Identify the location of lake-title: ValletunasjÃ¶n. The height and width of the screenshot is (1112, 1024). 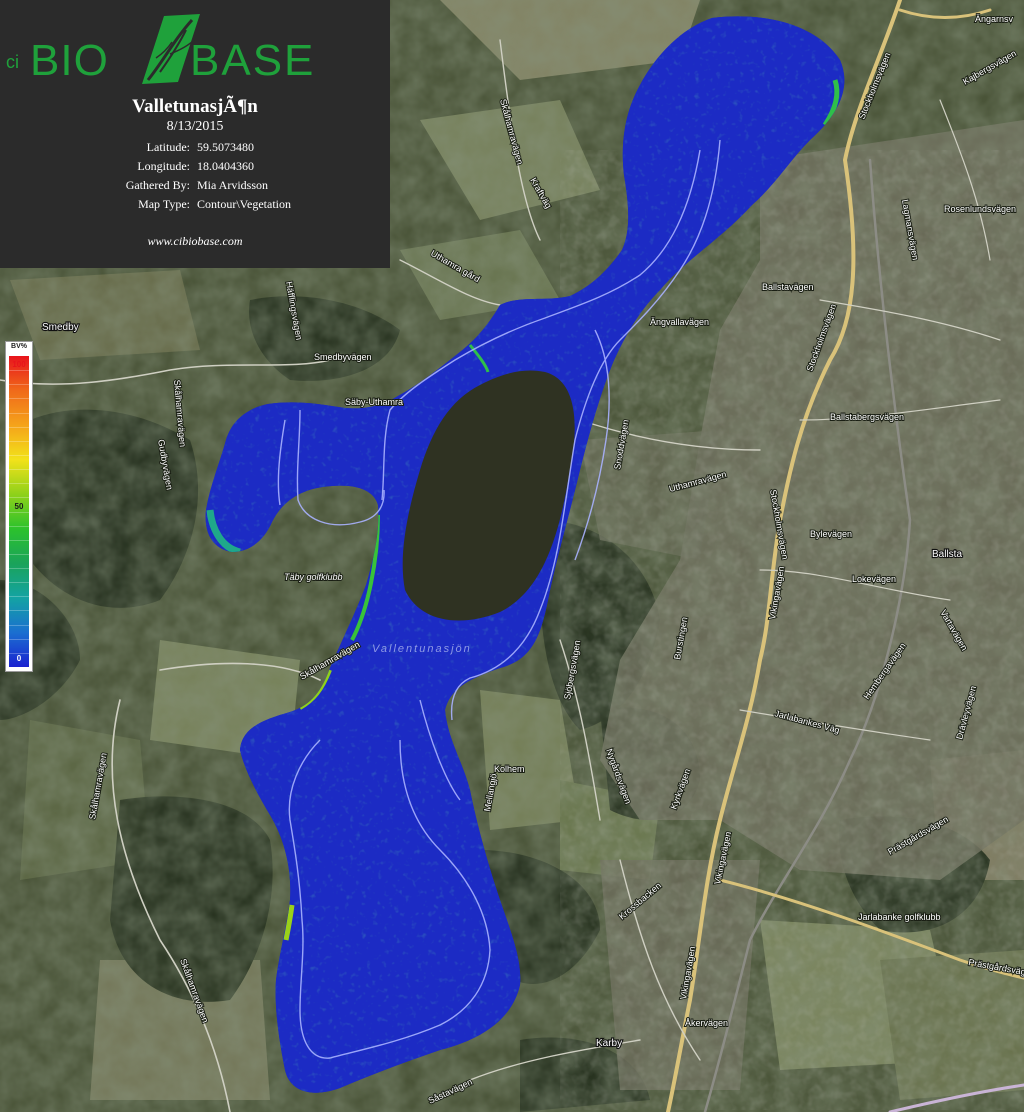
(195, 106).